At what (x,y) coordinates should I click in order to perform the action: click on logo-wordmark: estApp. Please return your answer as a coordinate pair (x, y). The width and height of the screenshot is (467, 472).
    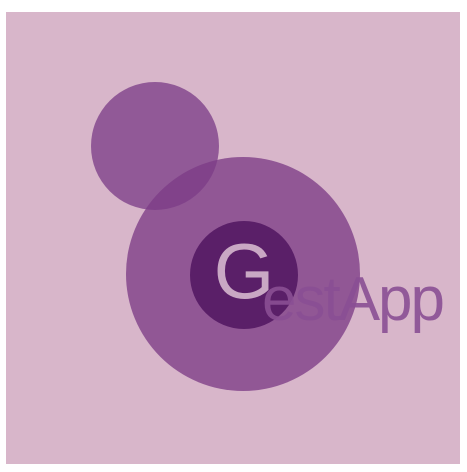
    Looking at the image, I should click on (352, 299).